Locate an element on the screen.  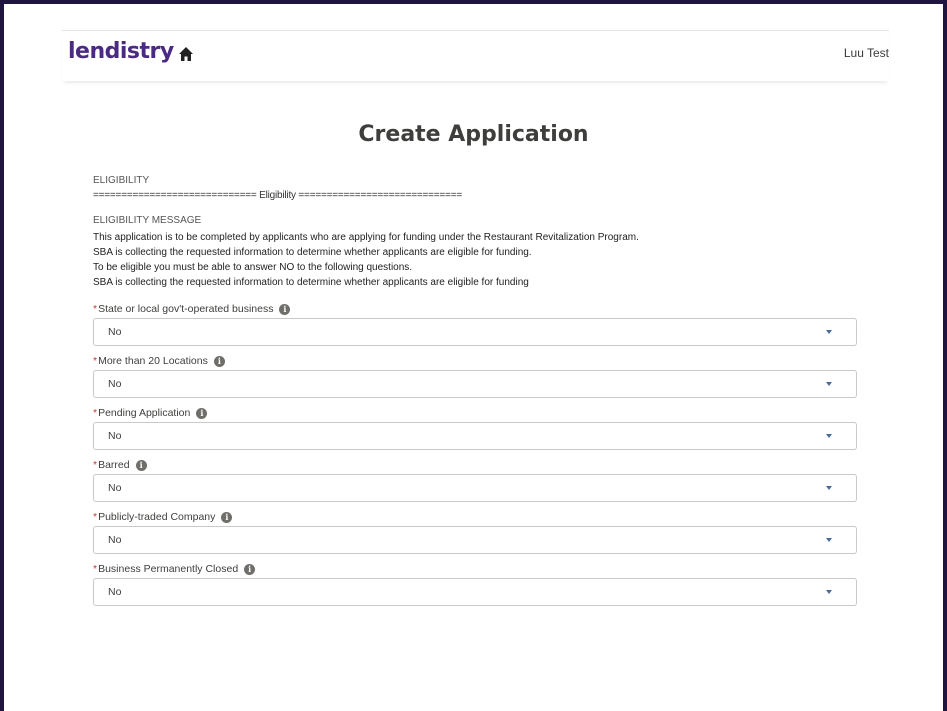
state-gov-business-select: No is located at coordinates (475, 332).